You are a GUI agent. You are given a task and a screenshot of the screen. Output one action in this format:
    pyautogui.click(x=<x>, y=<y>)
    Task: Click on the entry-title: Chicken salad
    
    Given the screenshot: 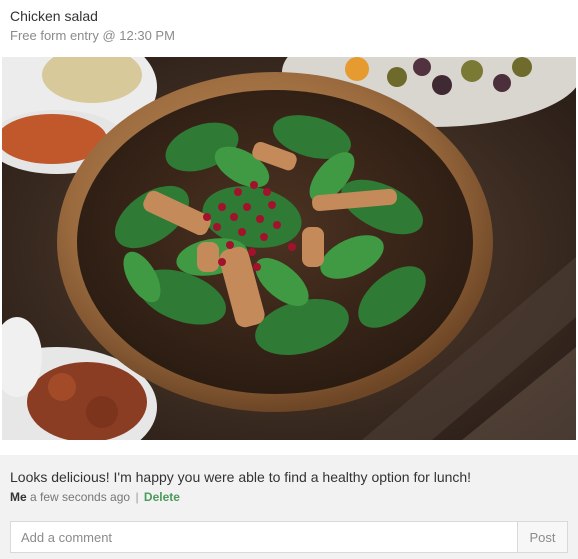 What is the action you would take?
    pyautogui.click(x=54, y=16)
    